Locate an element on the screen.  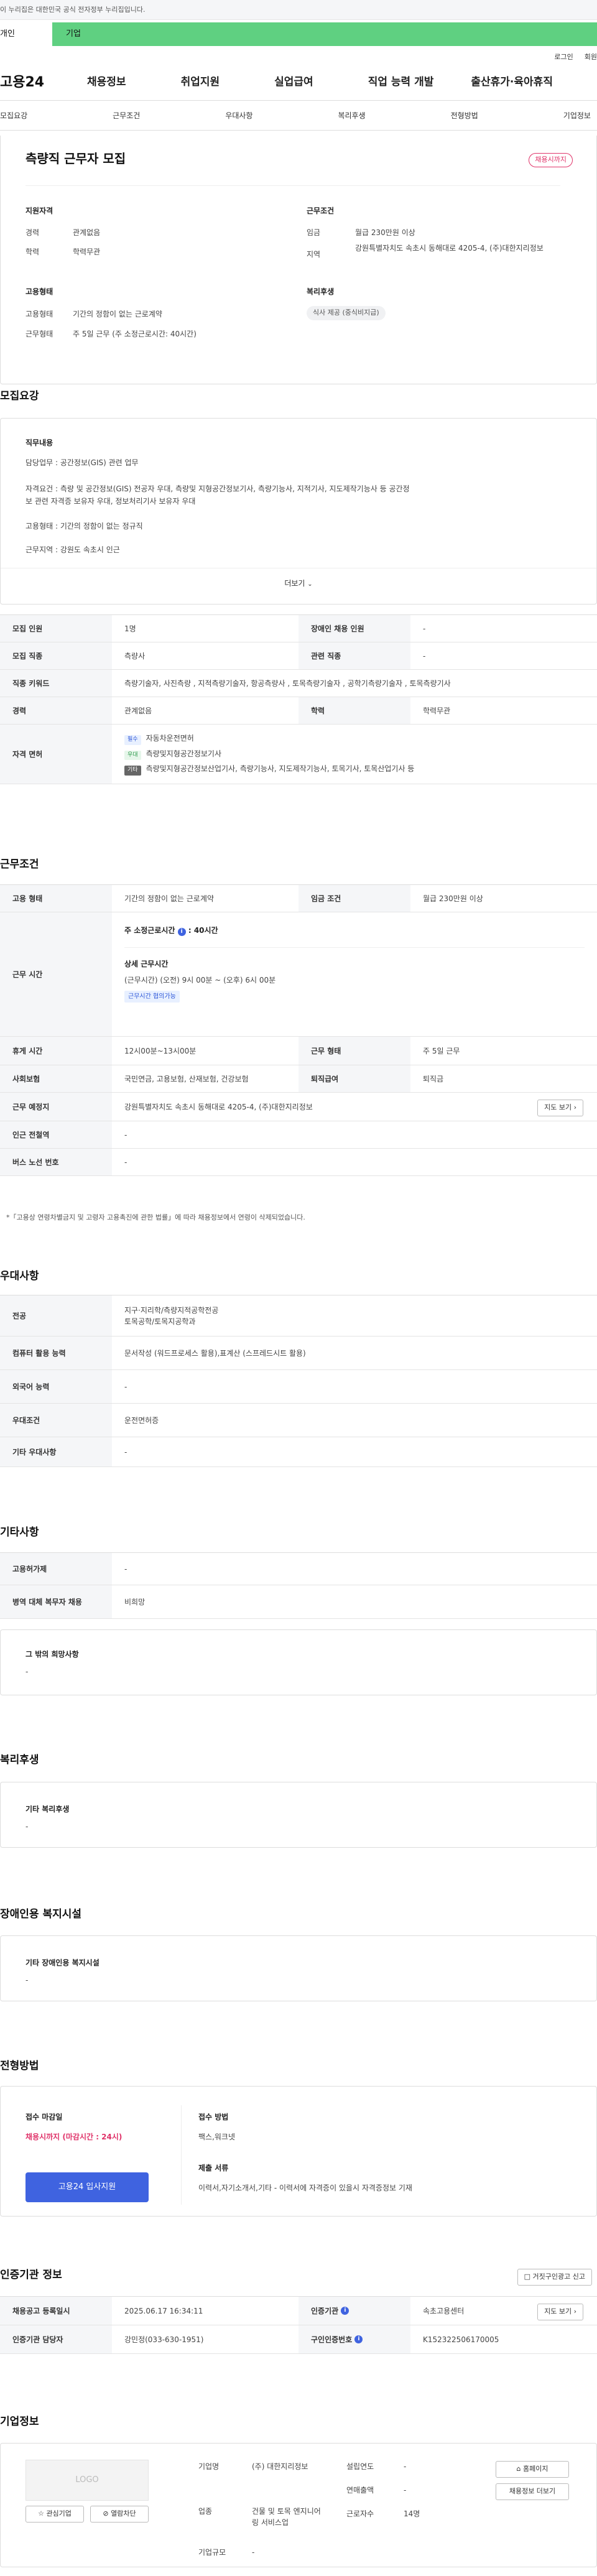
worktype-label: 근무형태 is located at coordinates (39, 334).